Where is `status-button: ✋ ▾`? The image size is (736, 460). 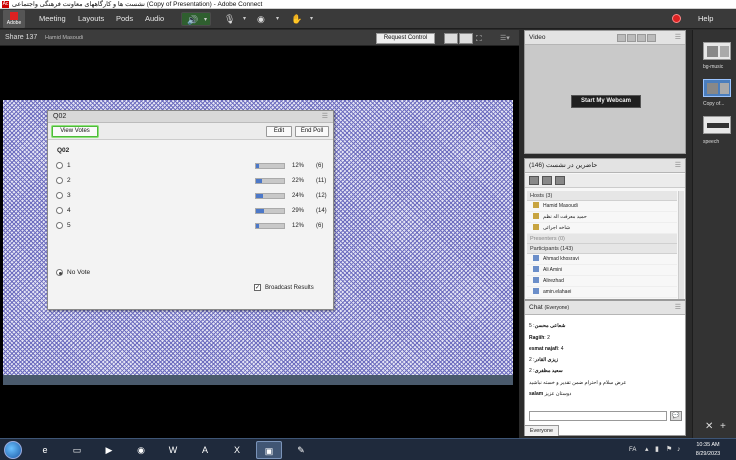 status-button: ✋ ▾ is located at coordinates (301, 19).